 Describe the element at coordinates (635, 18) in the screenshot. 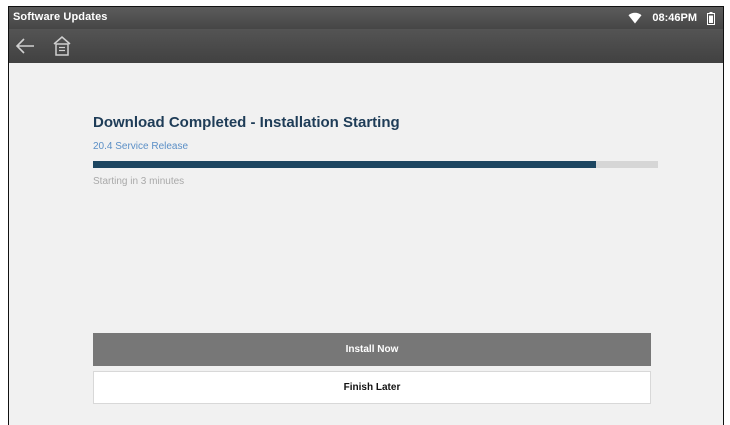

I see `wifi-icon` at that location.